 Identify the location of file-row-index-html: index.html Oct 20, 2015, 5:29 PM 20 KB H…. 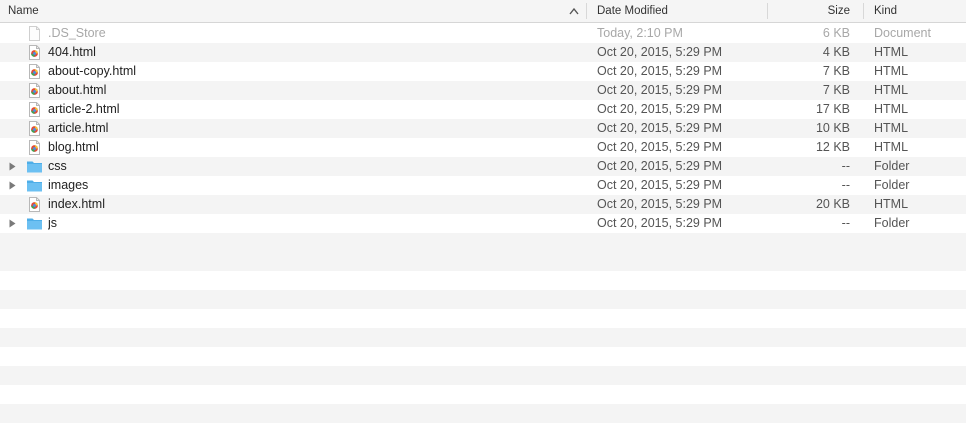
(483, 204).